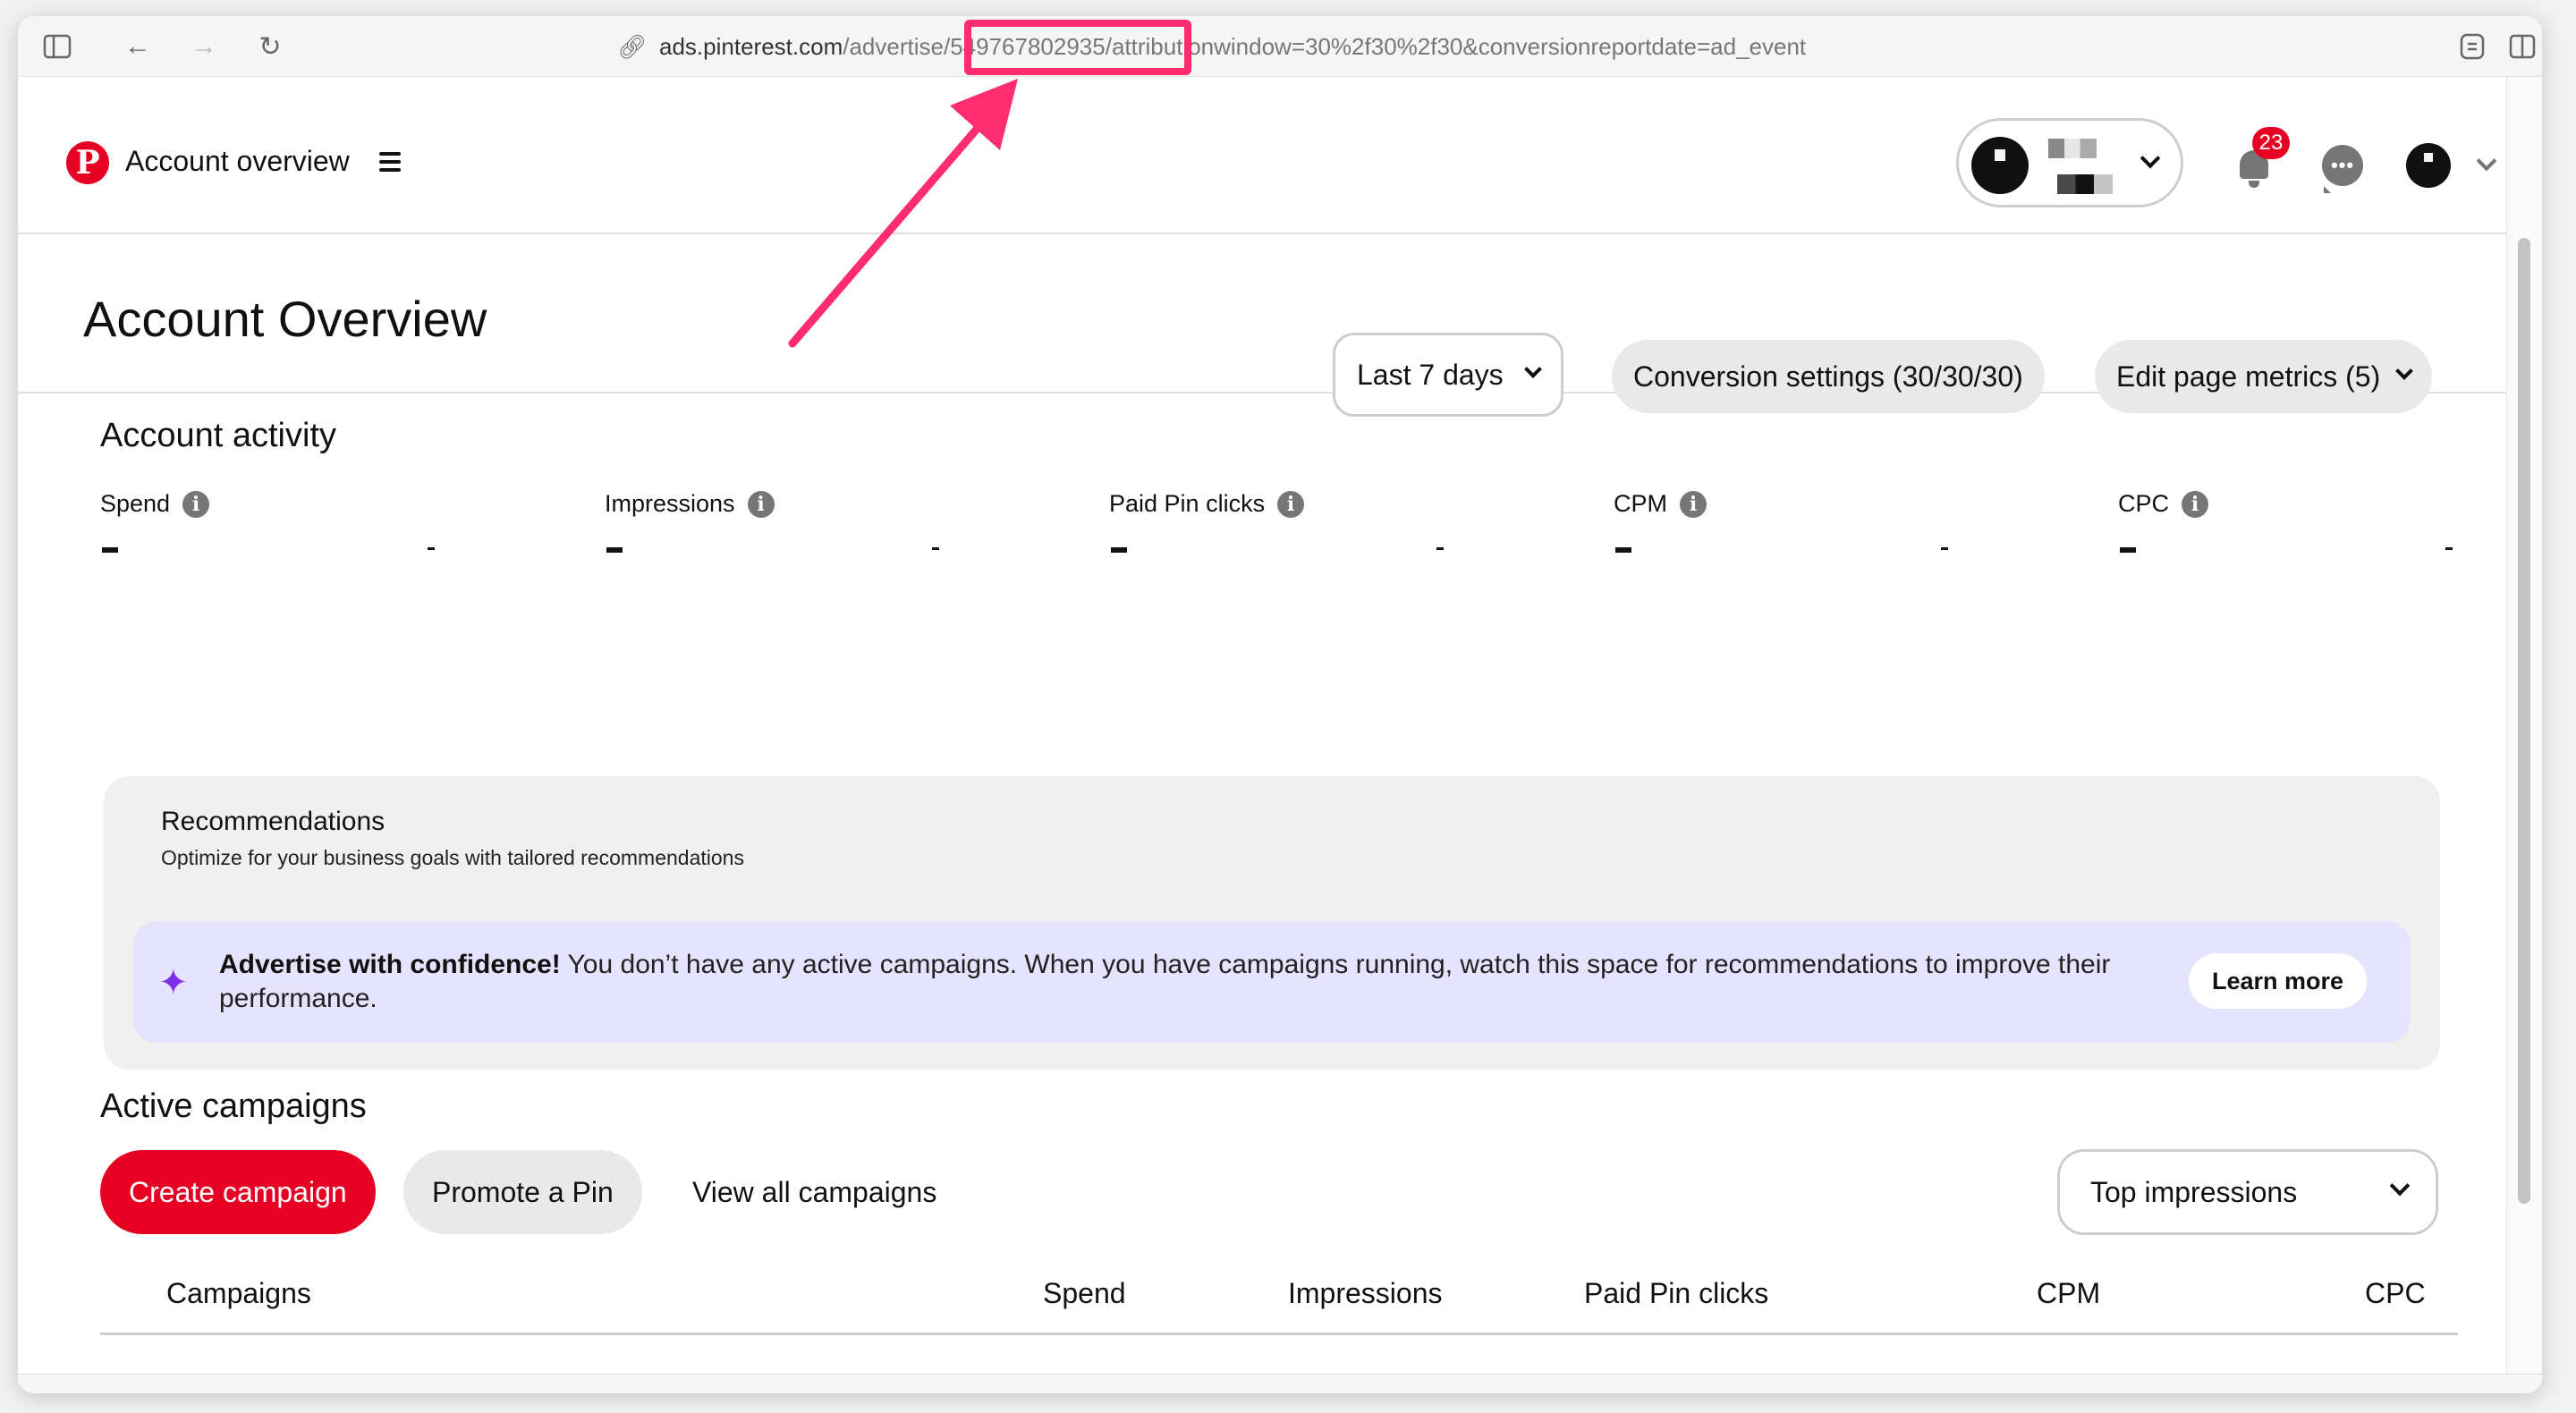 This screenshot has height=1413, width=2576. I want to click on notification-badge: 23, so click(2271, 143).